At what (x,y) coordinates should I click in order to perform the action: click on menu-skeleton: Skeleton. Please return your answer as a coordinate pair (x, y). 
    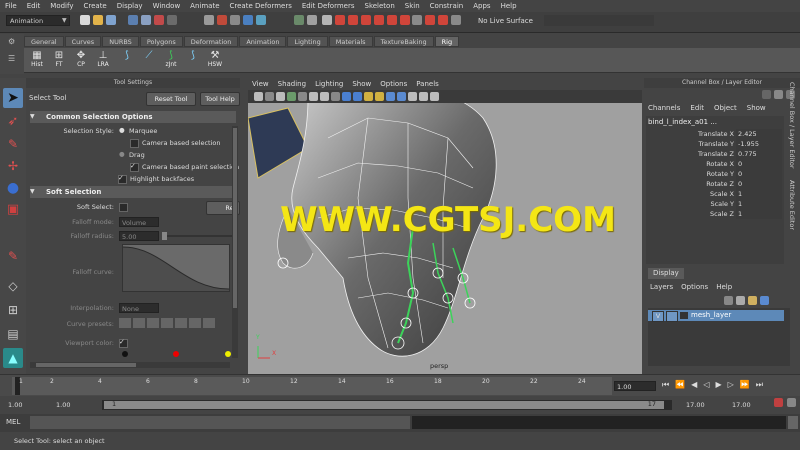
    Looking at the image, I should click on (380, 6).